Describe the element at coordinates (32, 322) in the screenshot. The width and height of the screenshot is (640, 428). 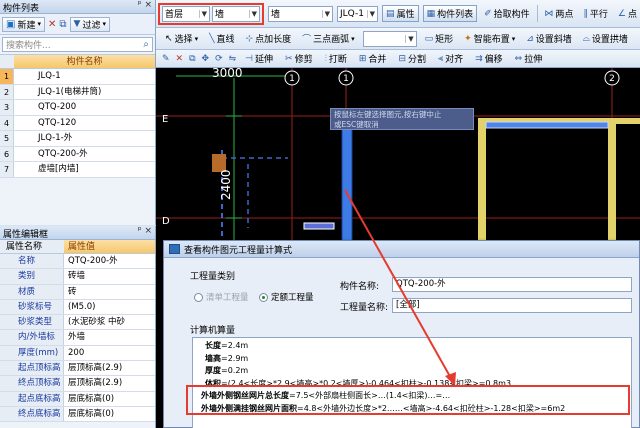
I see `property-name: 砂浆类型` at that location.